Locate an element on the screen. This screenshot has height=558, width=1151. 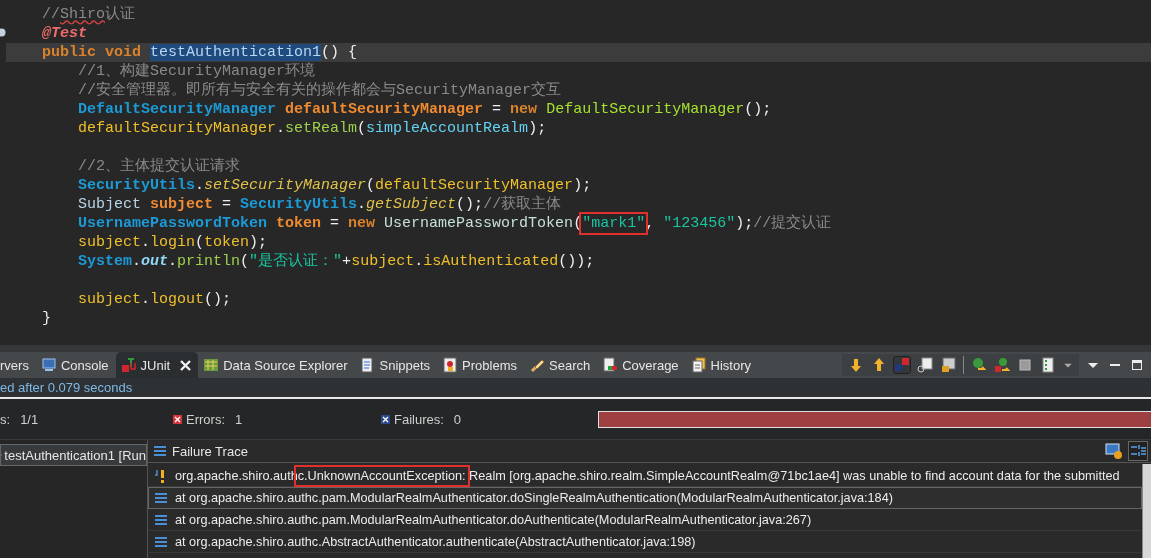
rerun-icon is located at coordinates (979, 365).